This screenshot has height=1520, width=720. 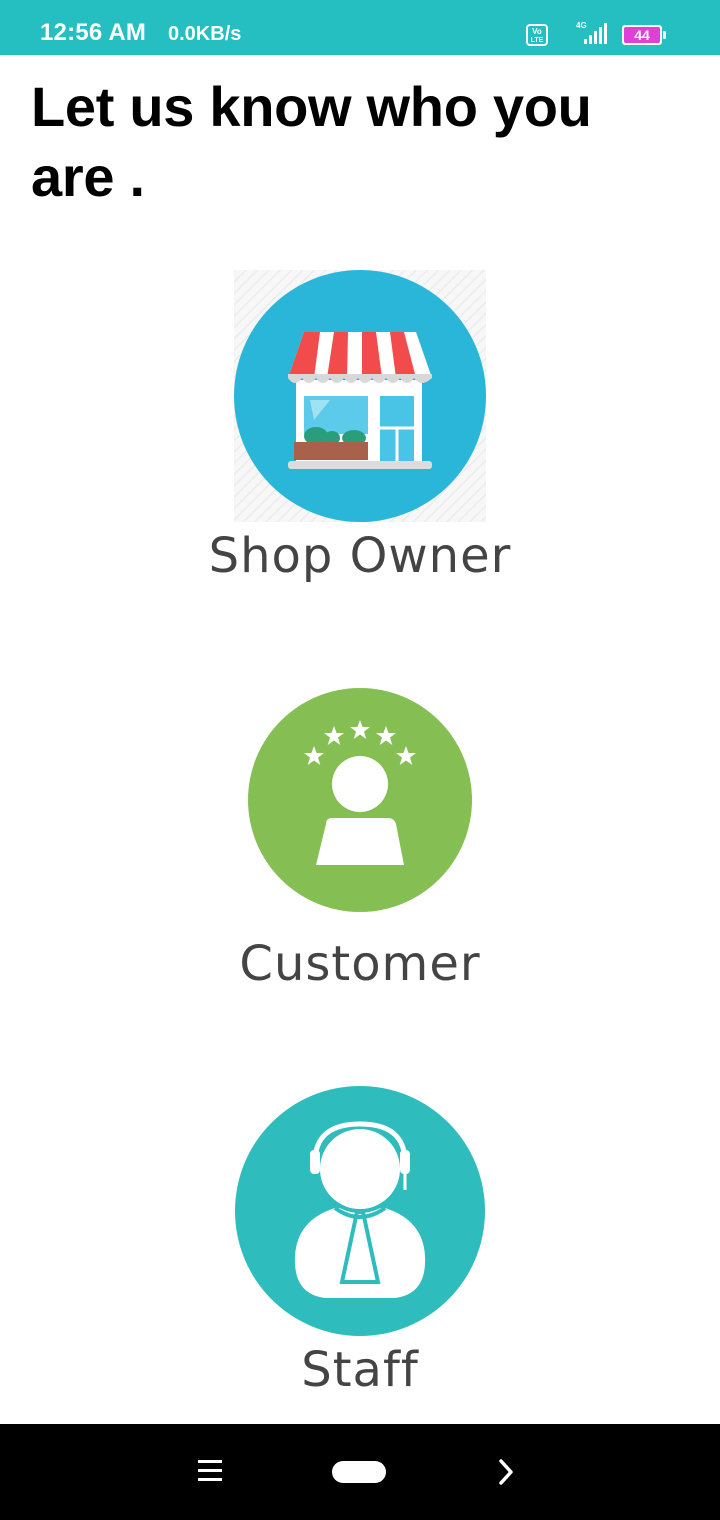 I want to click on battery-icon: 44, so click(x=644, y=35).